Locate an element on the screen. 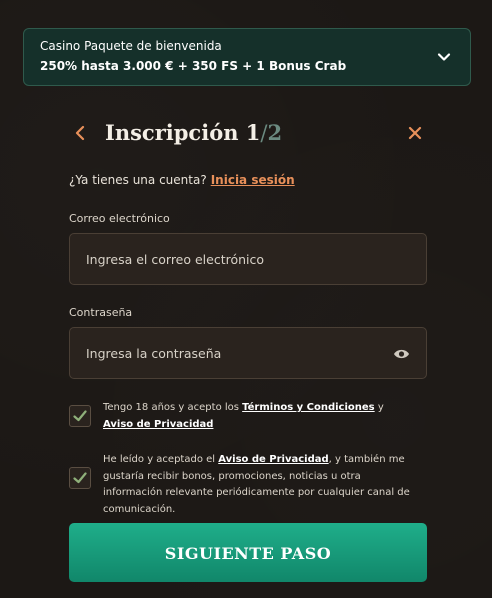 This screenshot has width=492, height=598. eye-icon is located at coordinates (401, 353).